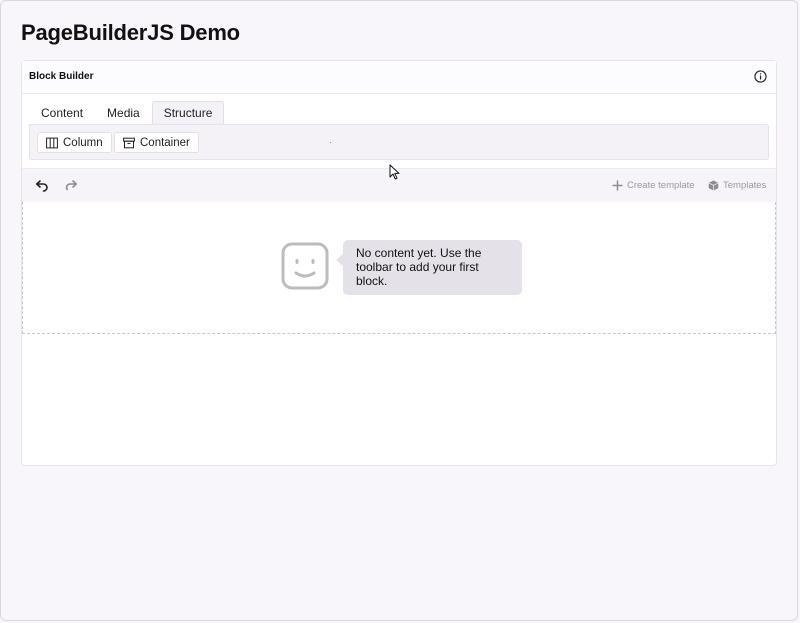  Describe the element at coordinates (129, 142) in the screenshot. I see `archive-box-icon` at that location.